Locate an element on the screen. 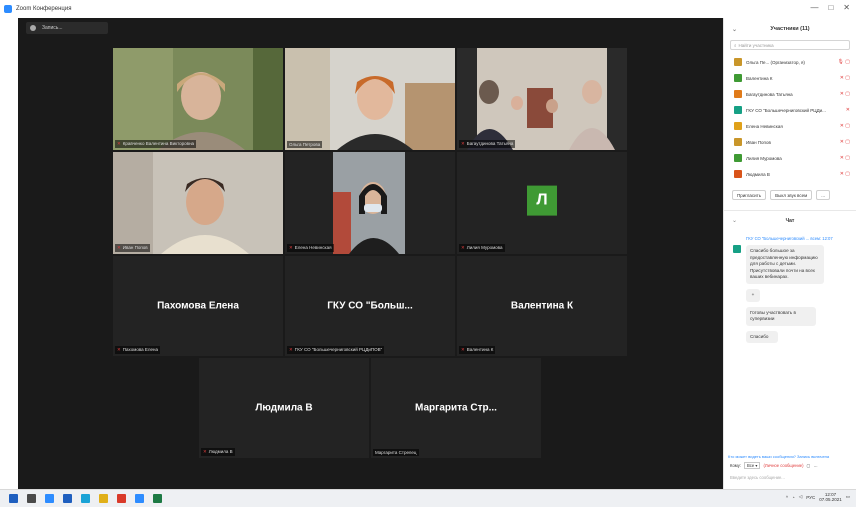 The image size is (856, 507). participant-item: Валентина К ✕ ▢ is located at coordinates (790, 78).